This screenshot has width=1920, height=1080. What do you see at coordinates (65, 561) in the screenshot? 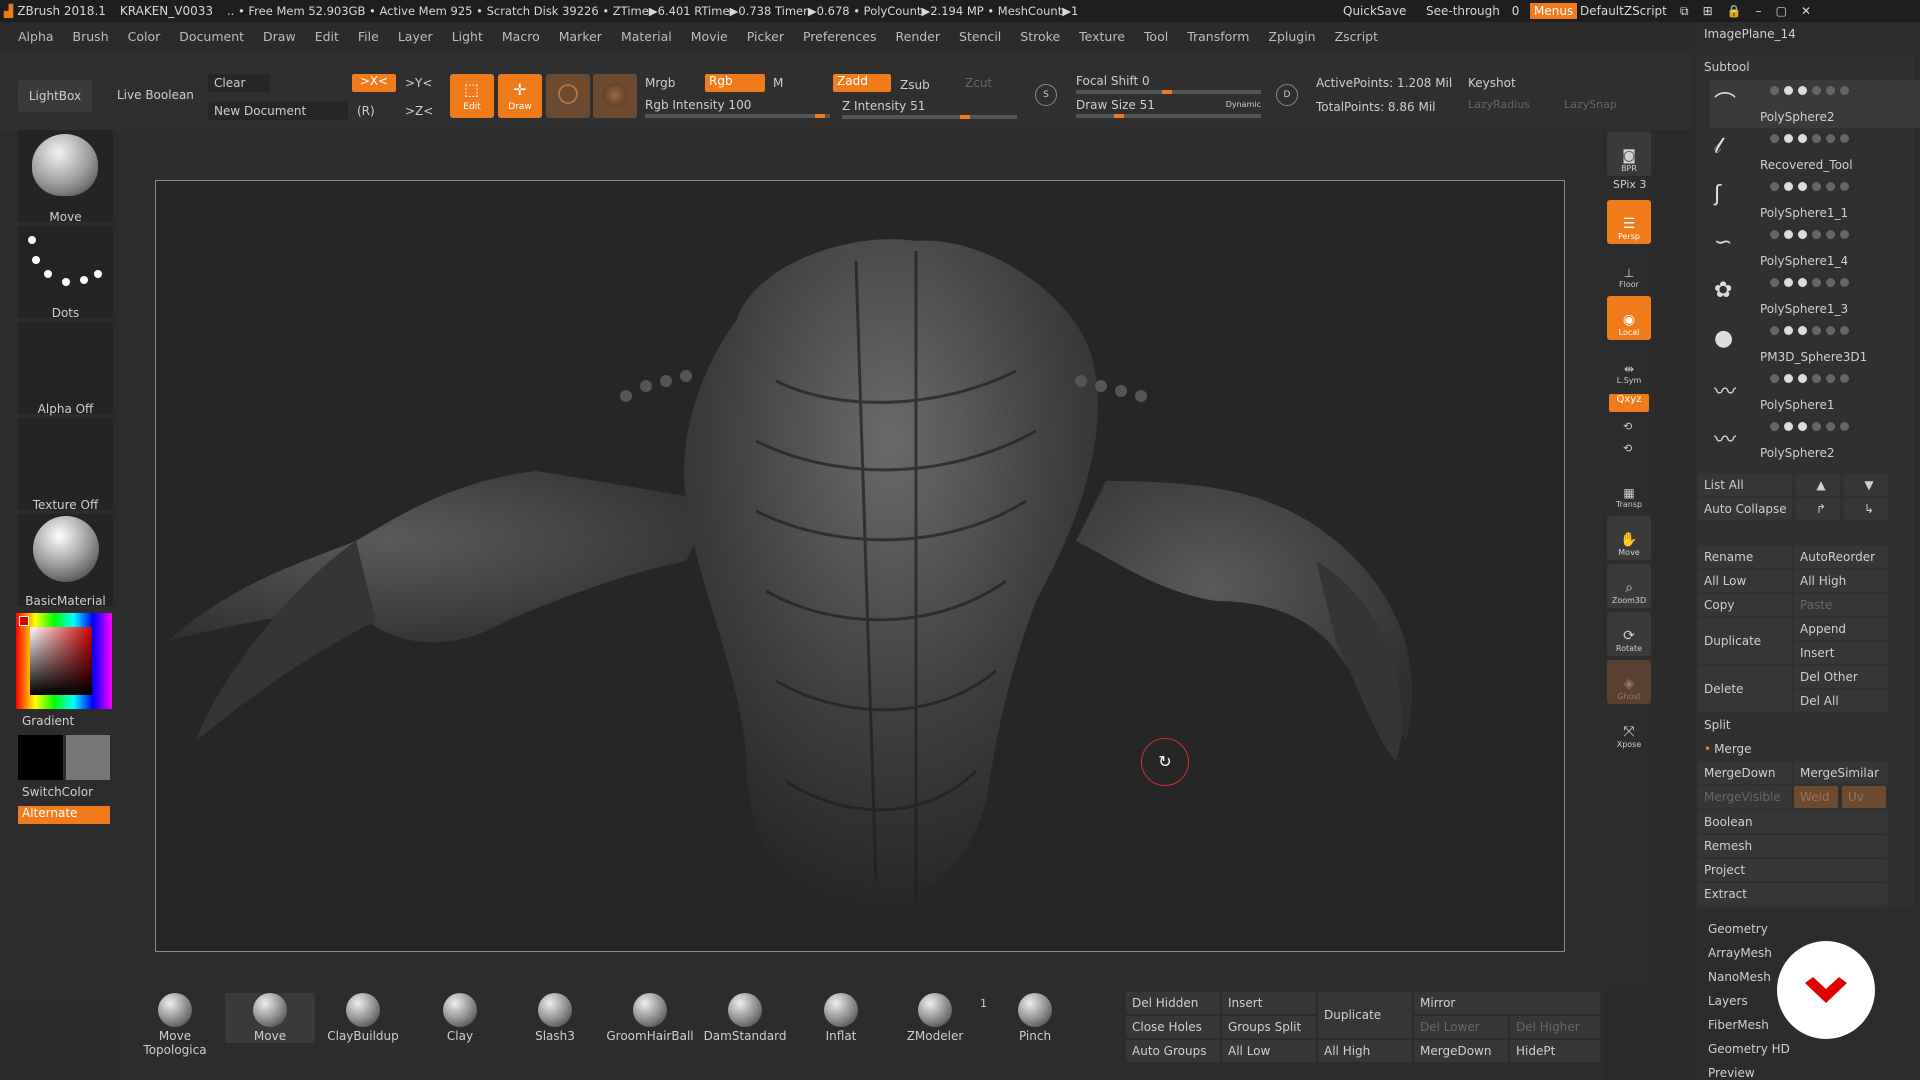
I see `material-thumbnail: BasicMaterial` at bounding box center [65, 561].